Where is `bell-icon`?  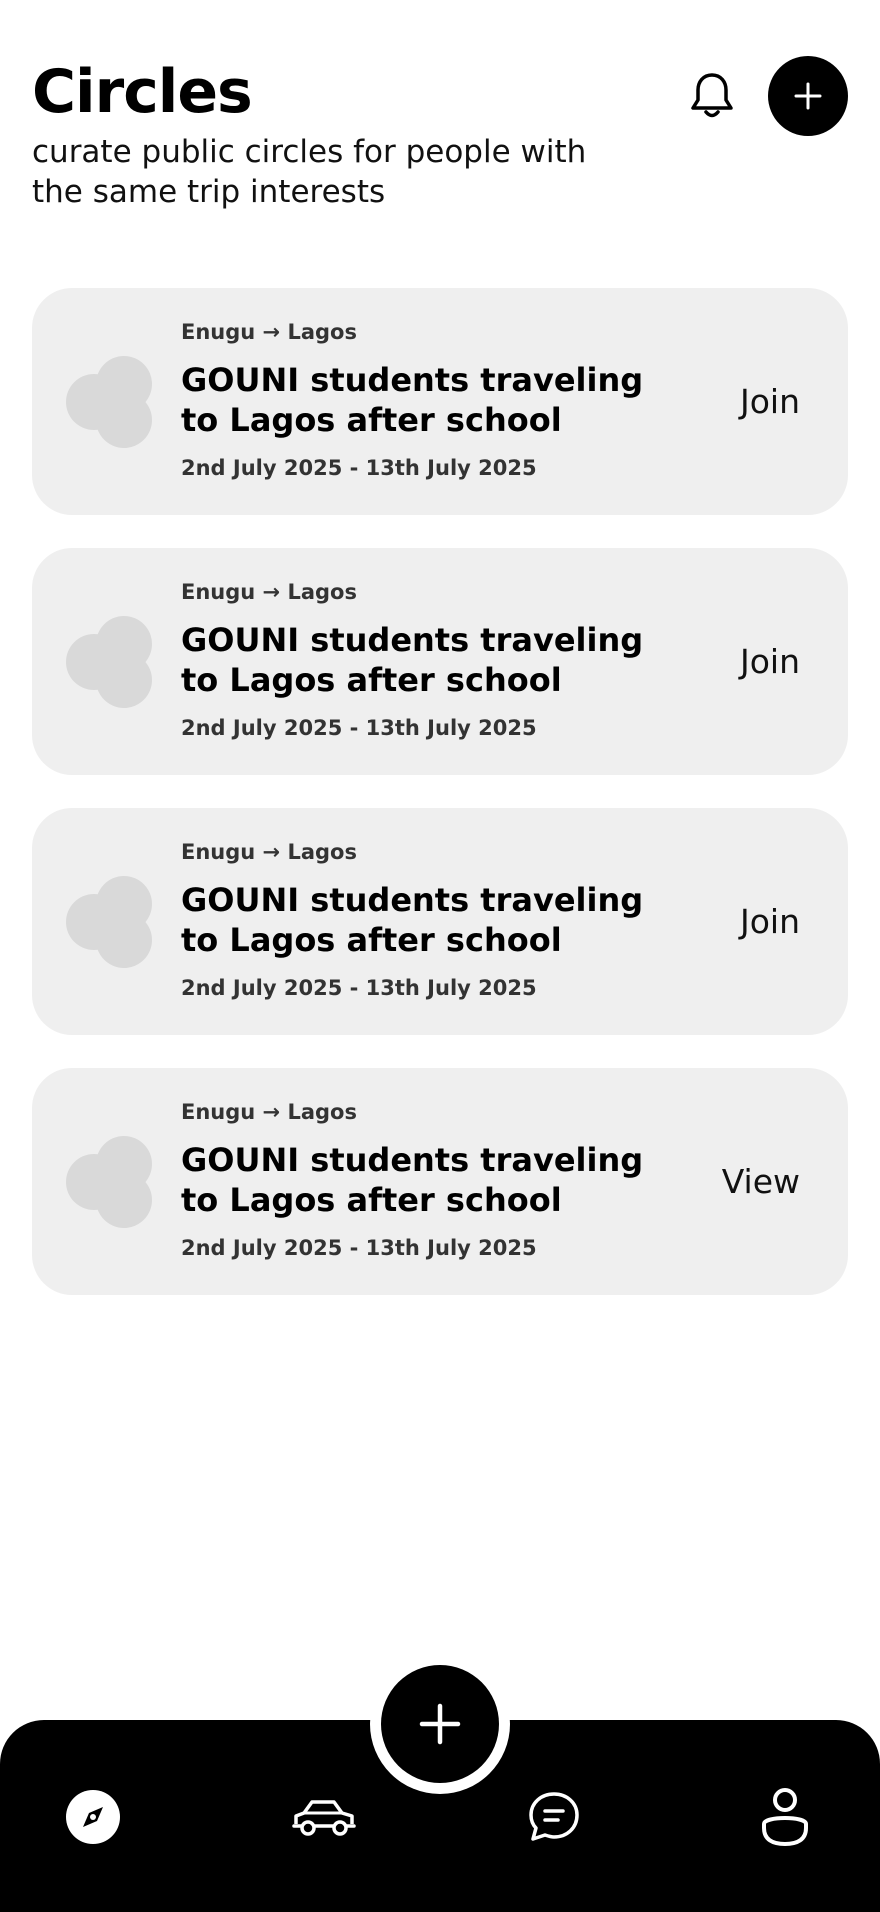
bell-icon is located at coordinates (712, 95).